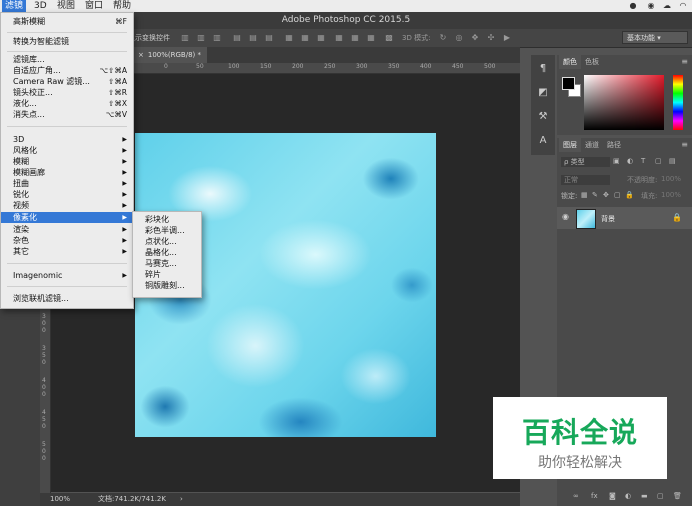 This screenshot has width=692, height=506. What do you see at coordinates (67, 114) in the screenshot?
I see `menu-item-vanishing-point: 消失点... ⌥⌘V` at bounding box center [67, 114].